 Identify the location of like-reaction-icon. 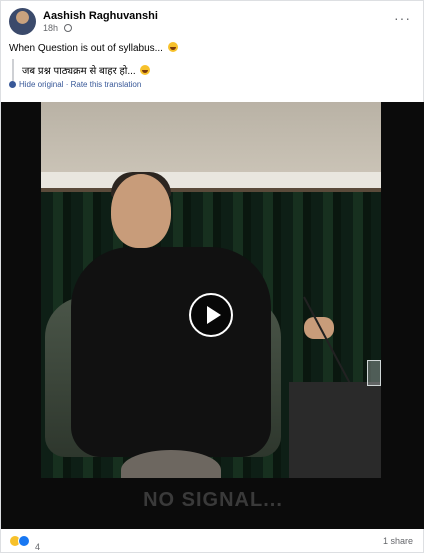
(24, 541).